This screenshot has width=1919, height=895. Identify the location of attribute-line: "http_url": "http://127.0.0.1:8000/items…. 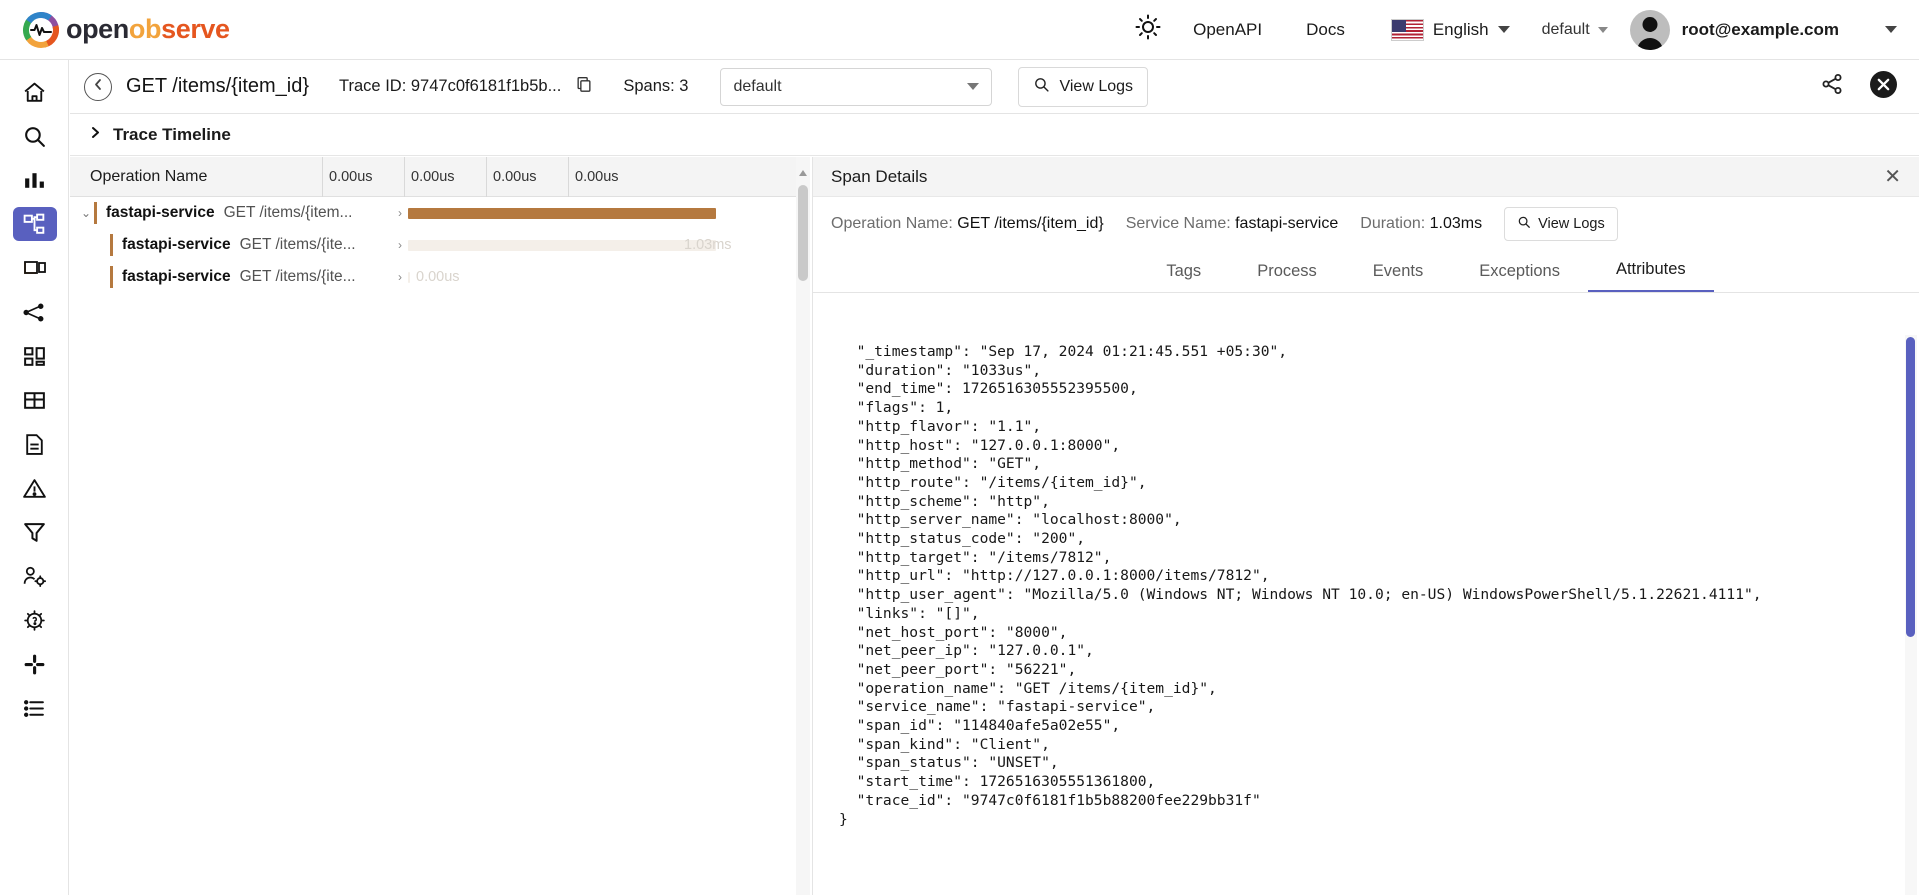
(1054, 576).